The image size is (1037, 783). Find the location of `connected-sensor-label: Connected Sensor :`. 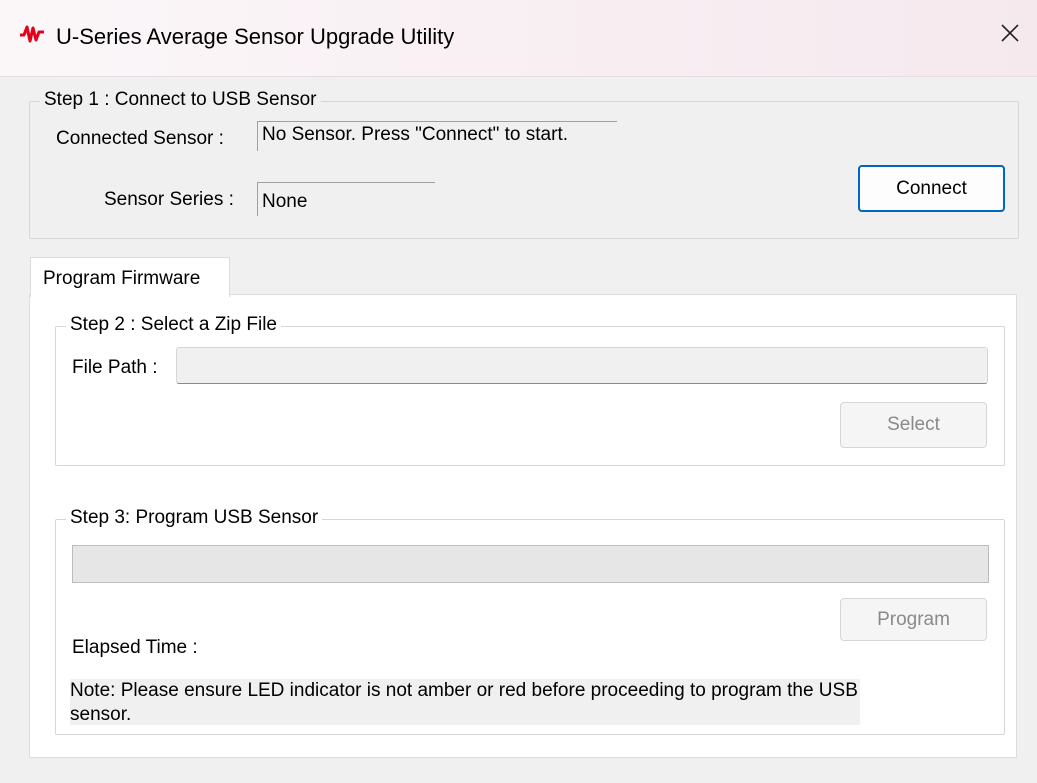

connected-sensor-label: Connected Sensor : is located at coordinates (140, 138).